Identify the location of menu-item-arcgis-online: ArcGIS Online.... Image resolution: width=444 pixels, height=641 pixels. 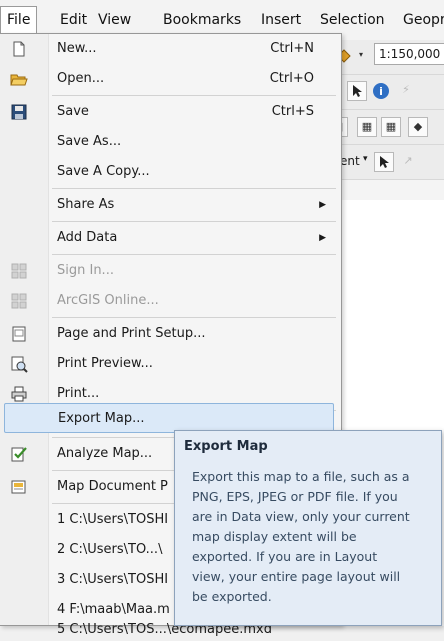
(169, 301).